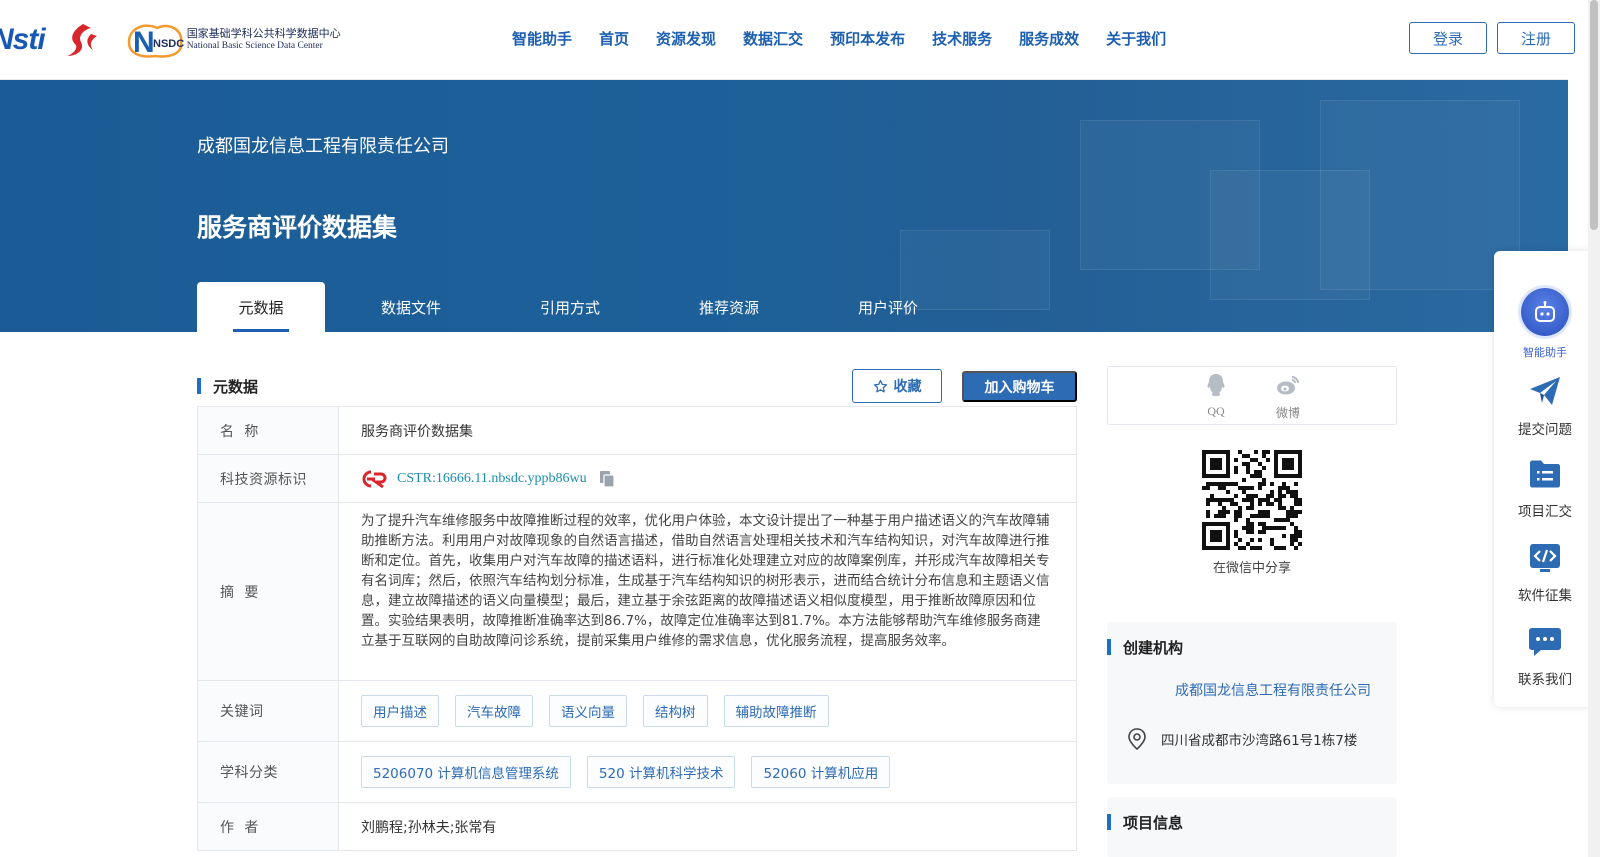  What do you see at coordinates (168, 44) in the screenshot?
I see `svg-text: NSDC` at bounding box center [168, 44].